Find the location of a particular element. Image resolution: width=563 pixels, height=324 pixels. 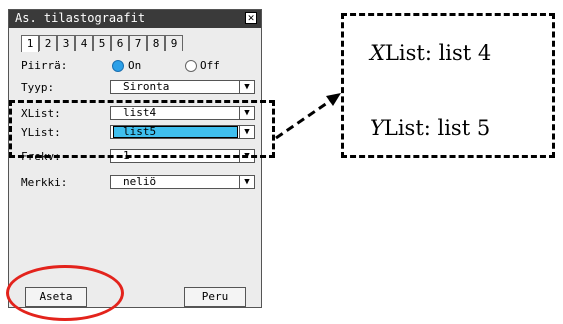

annotation-oval is located at coordinates (65, 293).